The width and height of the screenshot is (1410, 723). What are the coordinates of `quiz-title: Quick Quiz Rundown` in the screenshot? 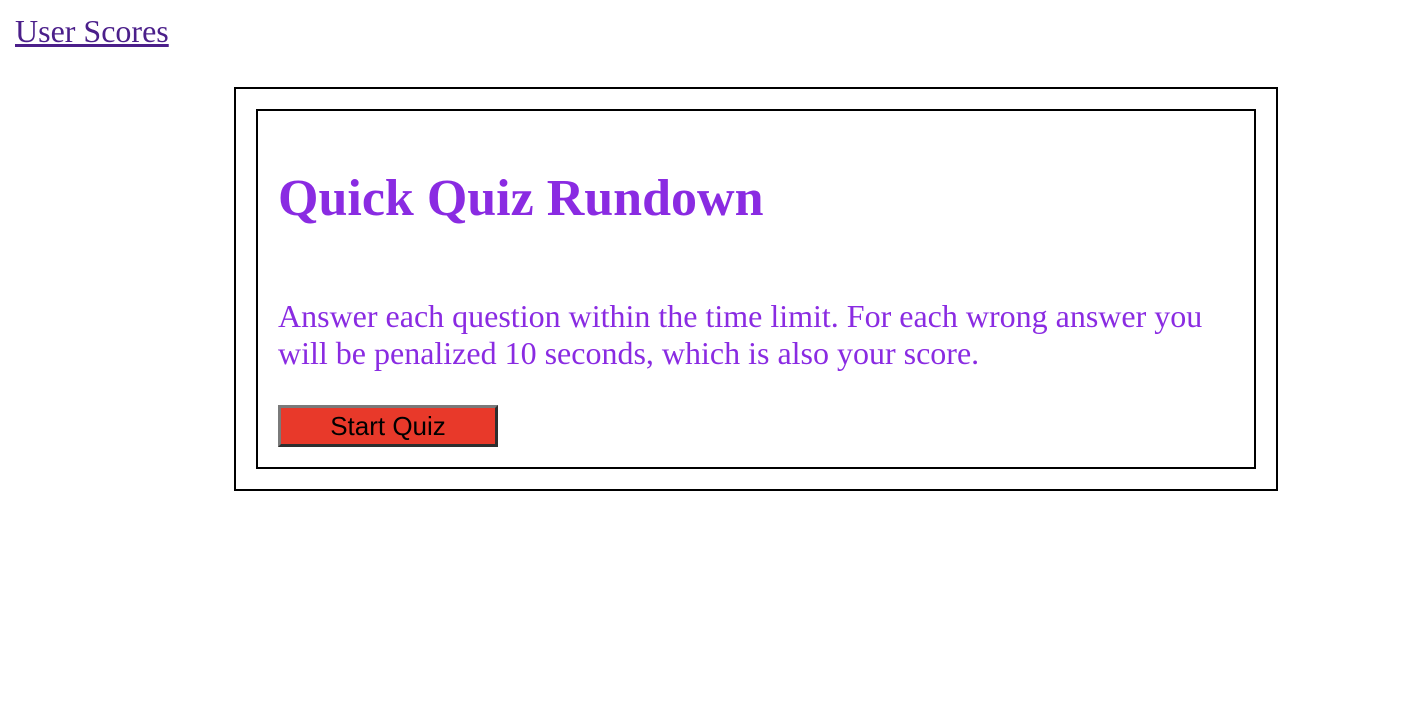 It's located at (521, 198).